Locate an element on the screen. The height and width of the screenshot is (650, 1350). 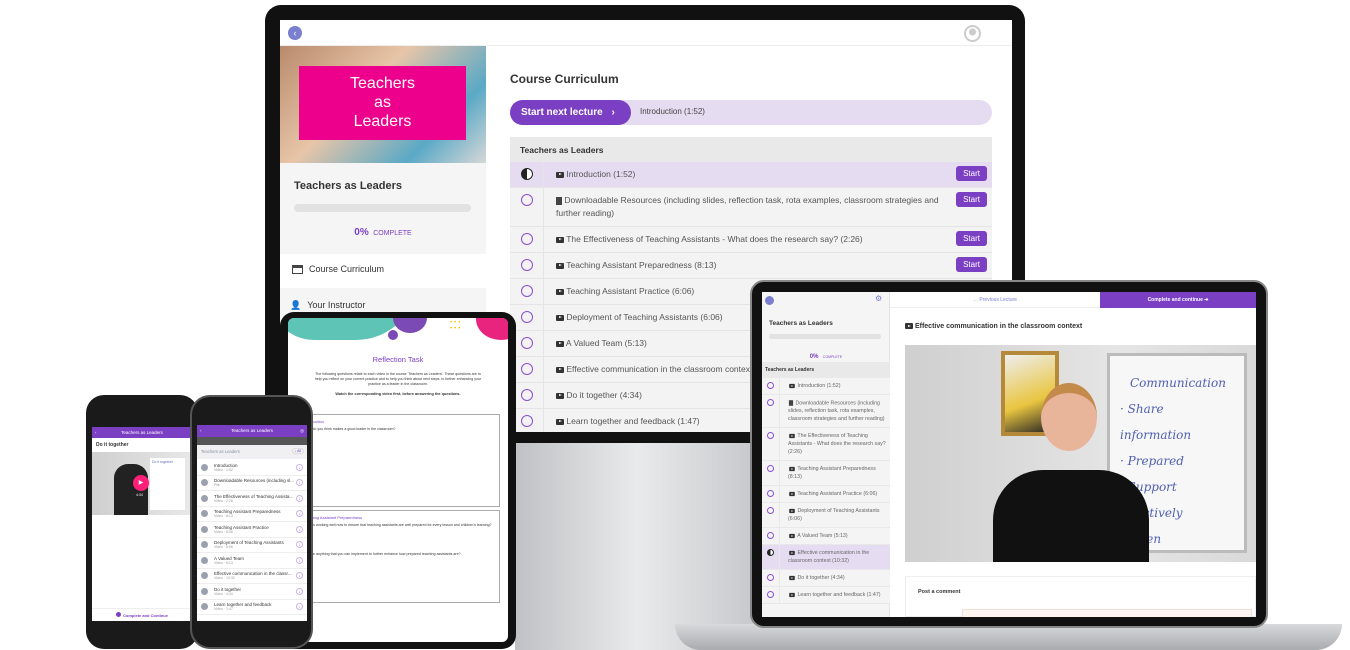
complete-continue-button: Complete and continue ➔ is located at coordinates (1178, 300).